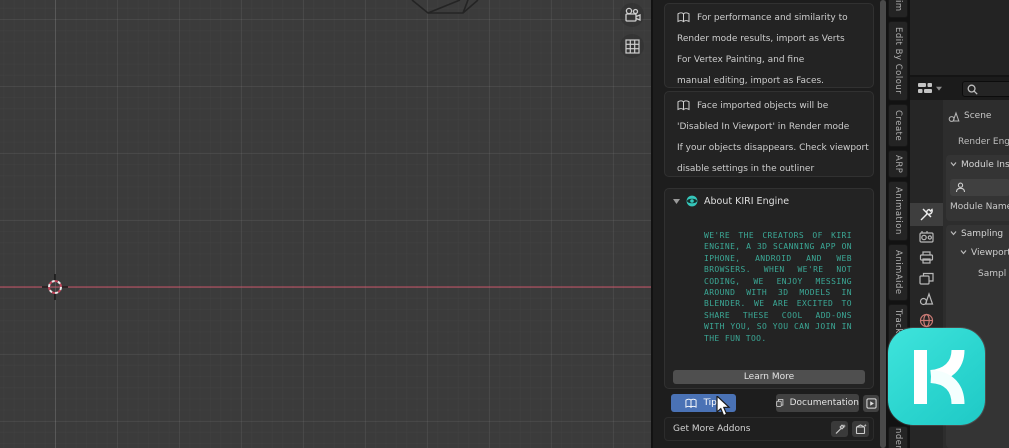 This screenshot has width=1009, height=448. I want to click on kiri-k-glyph, so click(939, 377).